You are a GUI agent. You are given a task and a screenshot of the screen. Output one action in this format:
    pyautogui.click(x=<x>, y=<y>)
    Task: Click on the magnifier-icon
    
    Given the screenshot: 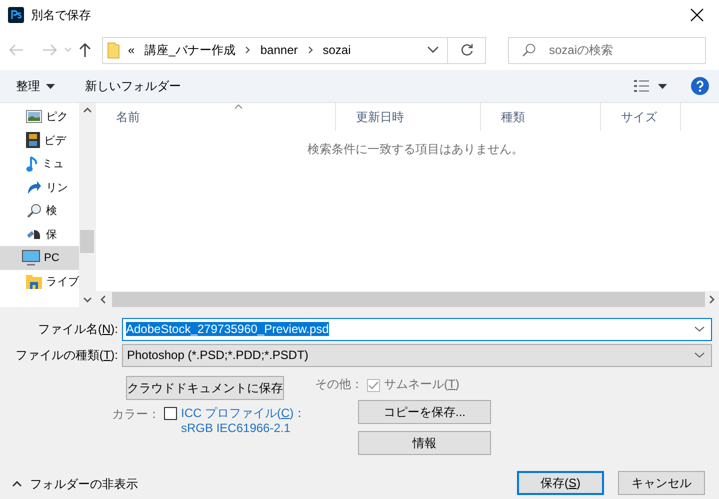 What is the action you would take?
    pyautogui.click(x=34, y=210)
    